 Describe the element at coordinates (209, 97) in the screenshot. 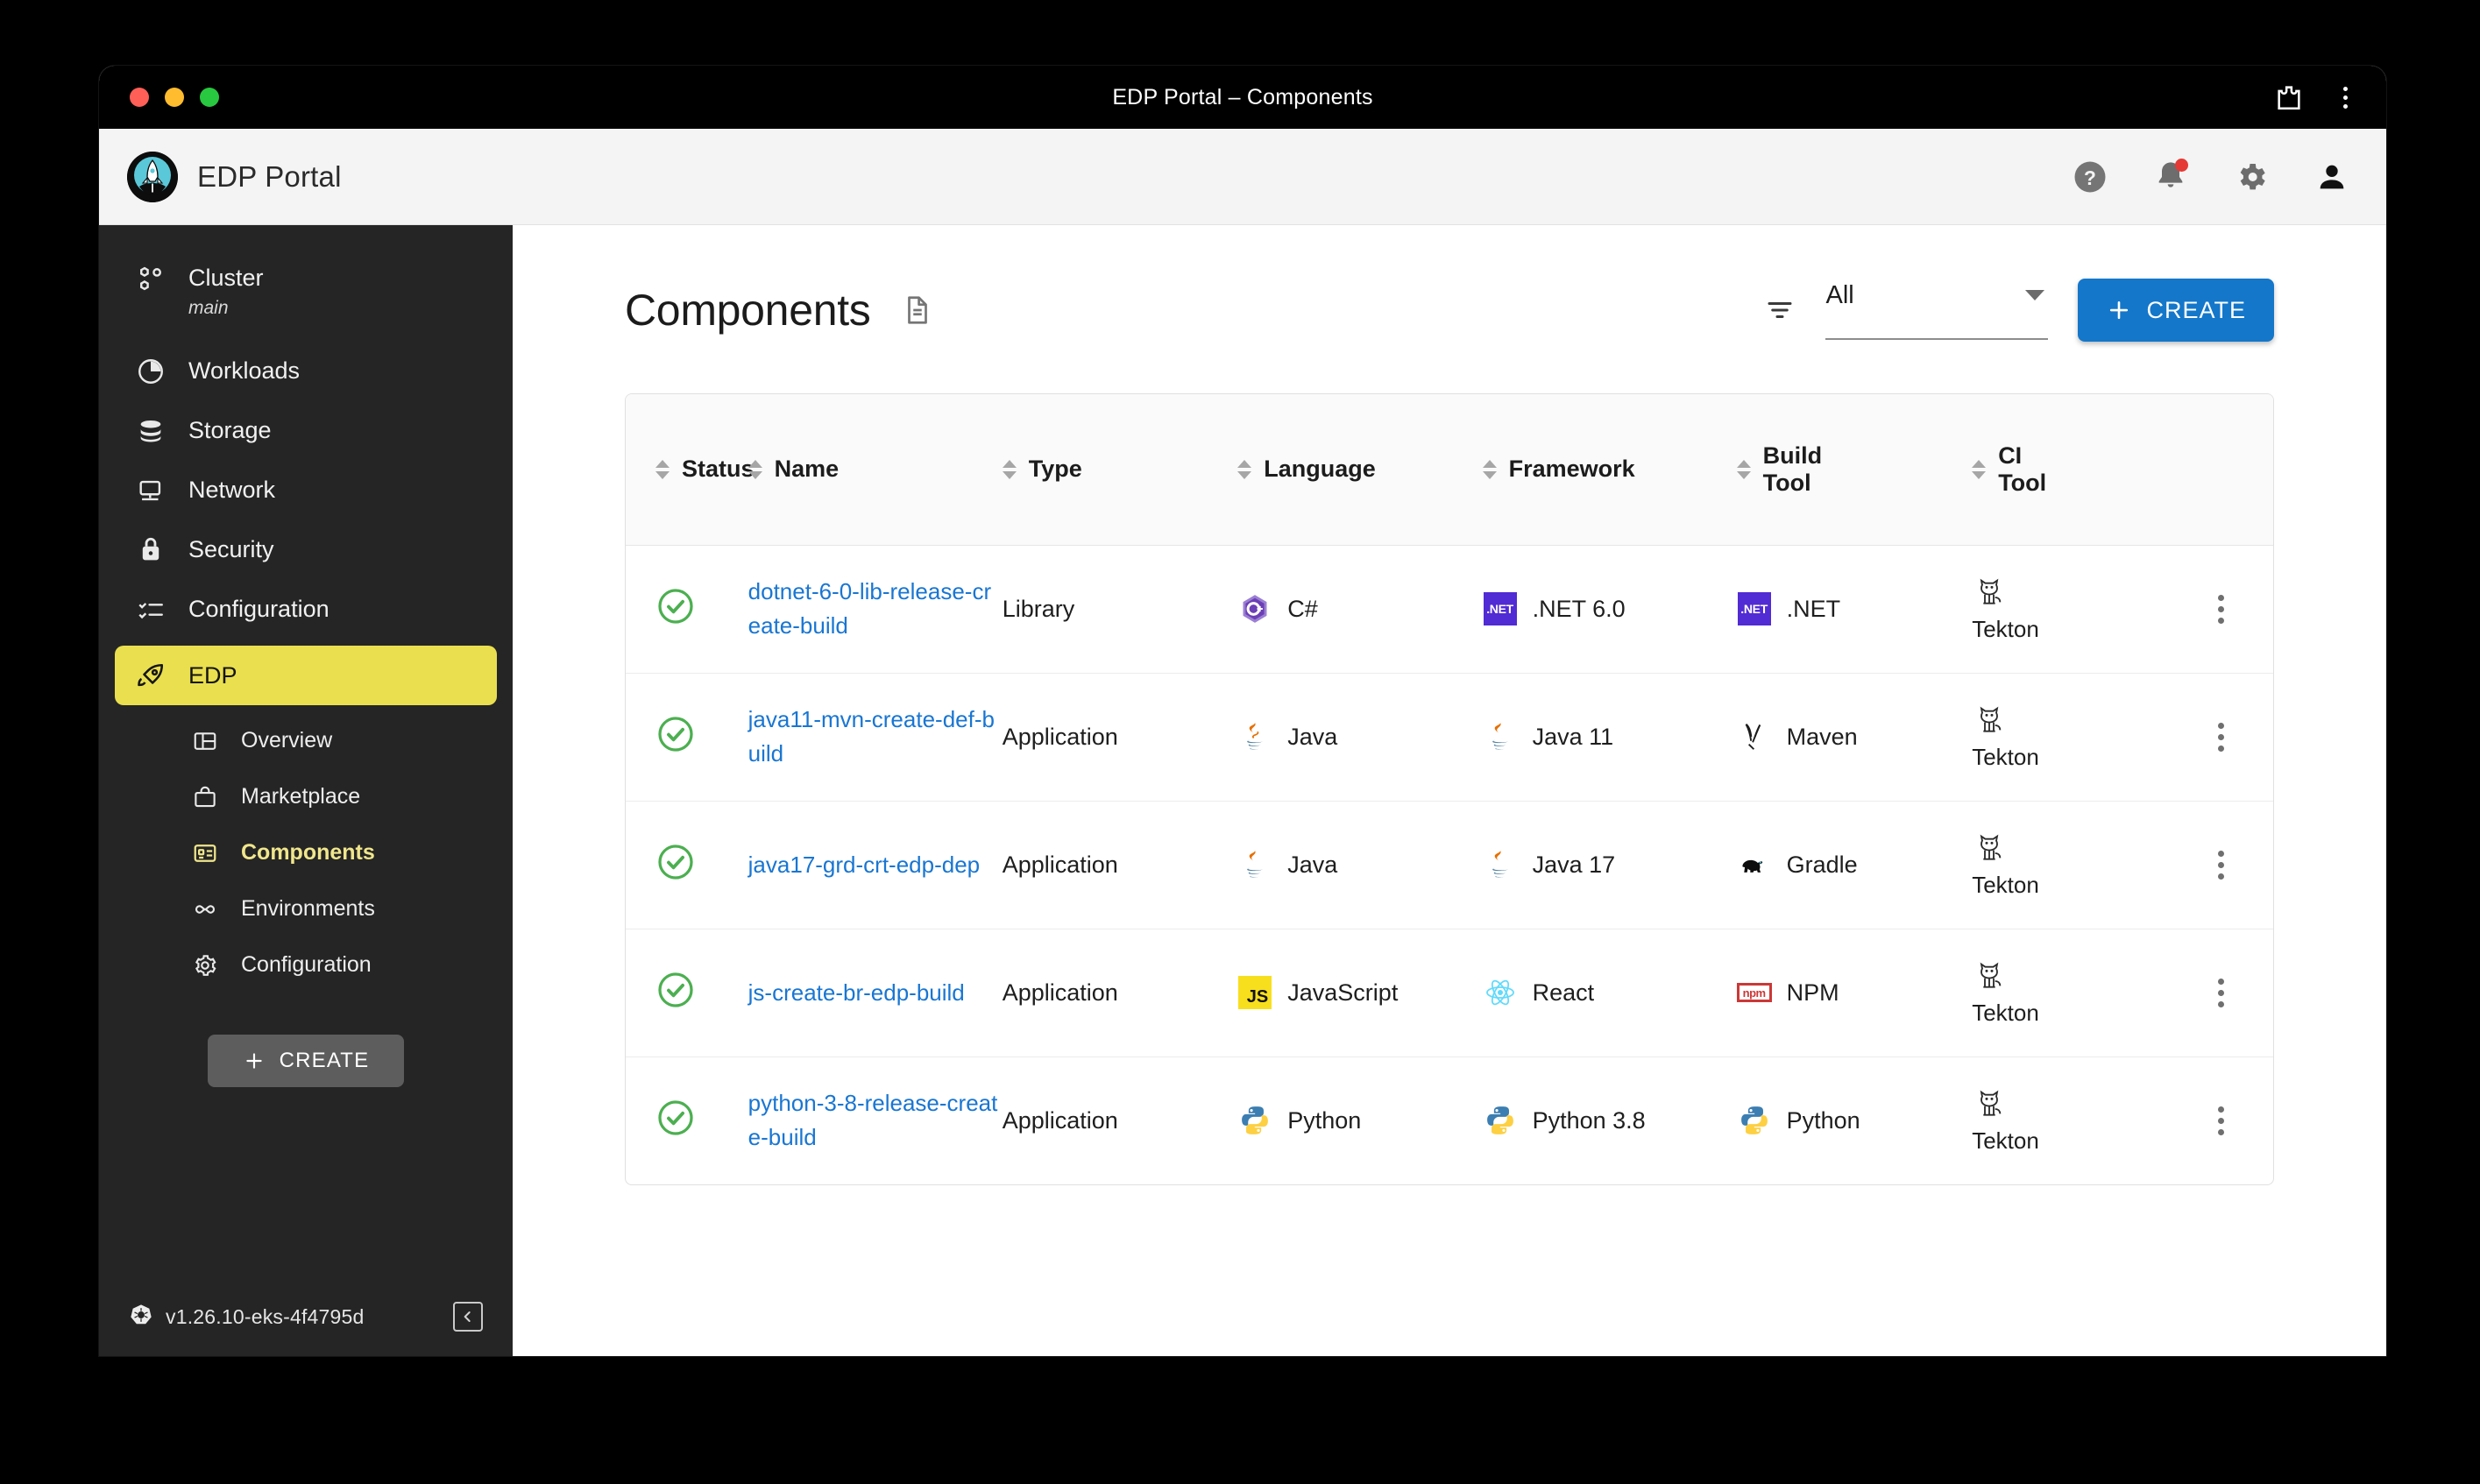

I see `maximize-window-button` at that location.